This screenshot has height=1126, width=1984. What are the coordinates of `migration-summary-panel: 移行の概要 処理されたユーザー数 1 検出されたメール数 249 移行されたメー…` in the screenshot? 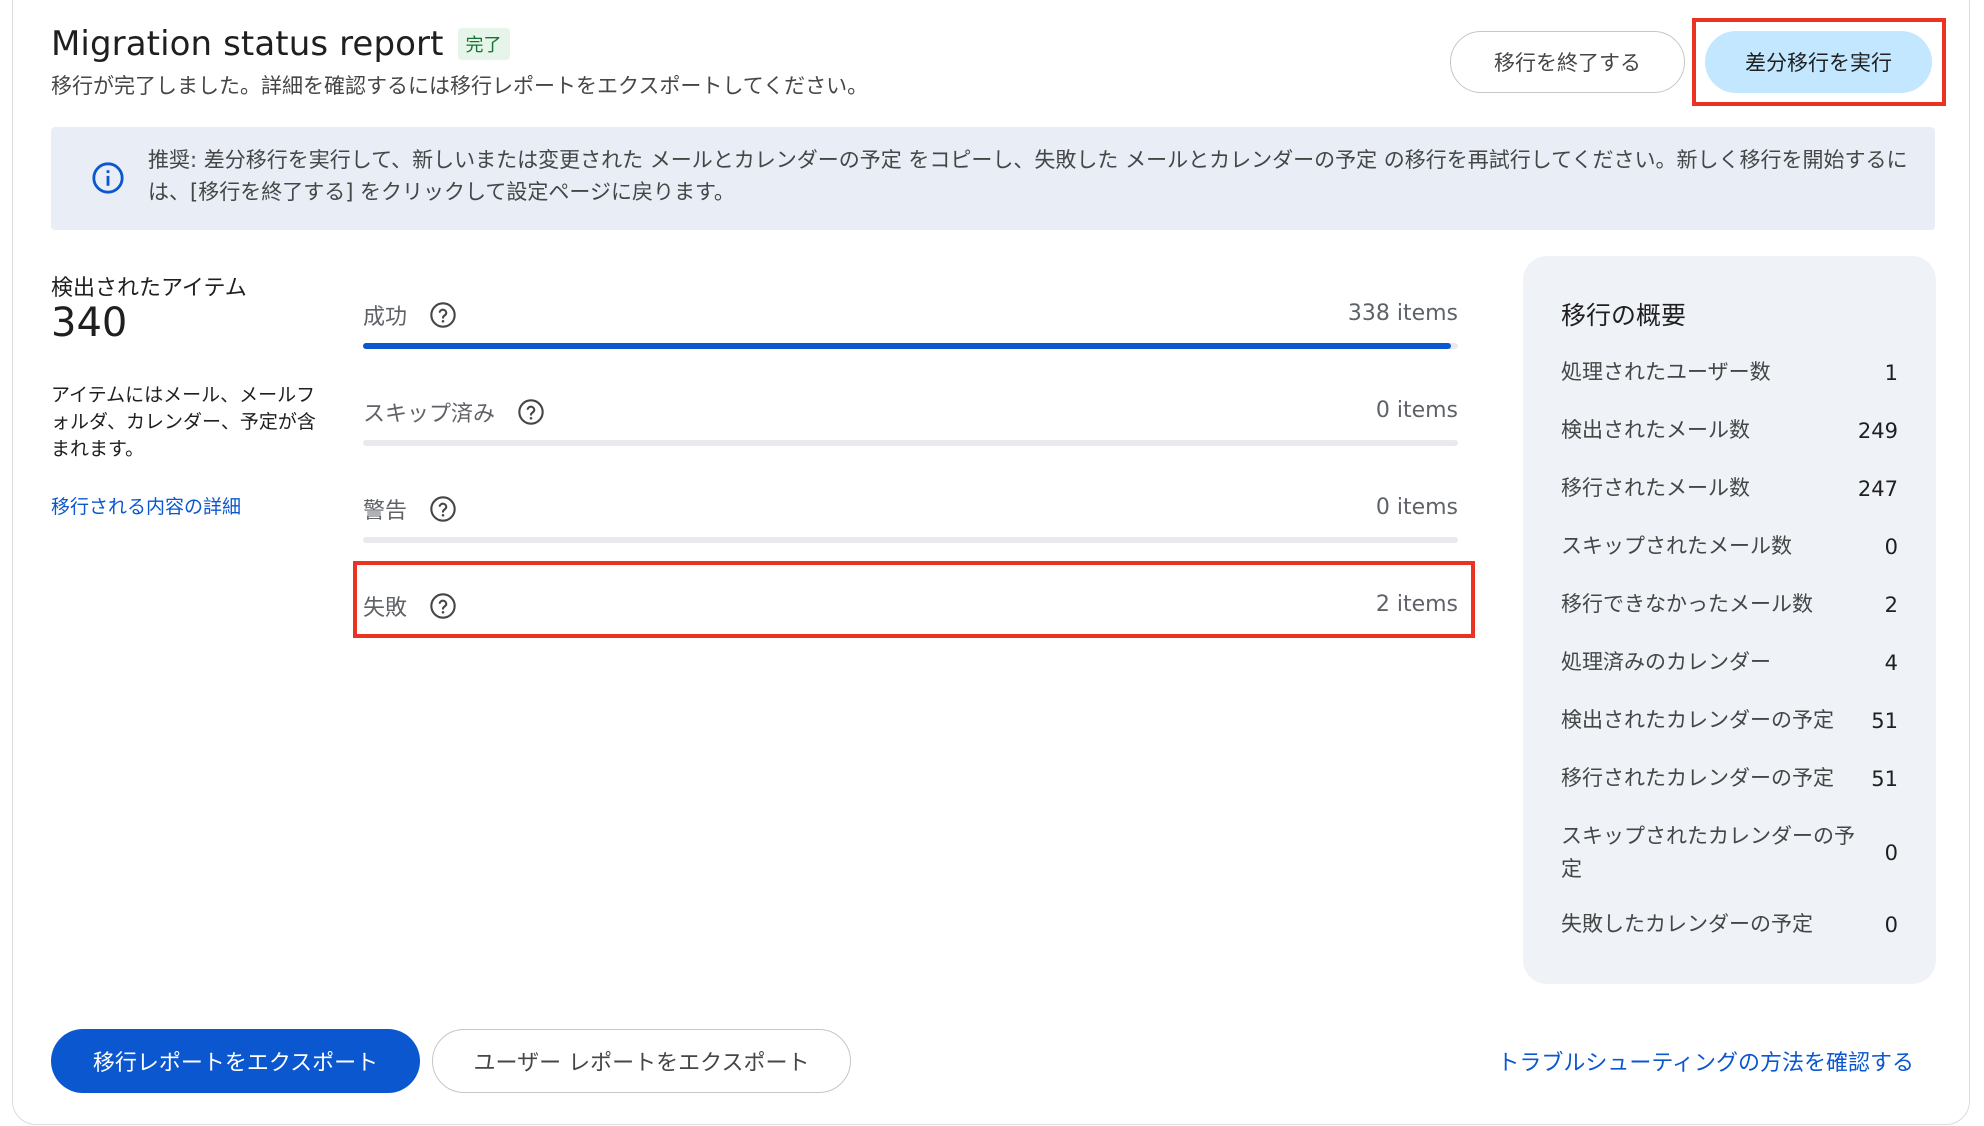 It's located at (1729, 620).